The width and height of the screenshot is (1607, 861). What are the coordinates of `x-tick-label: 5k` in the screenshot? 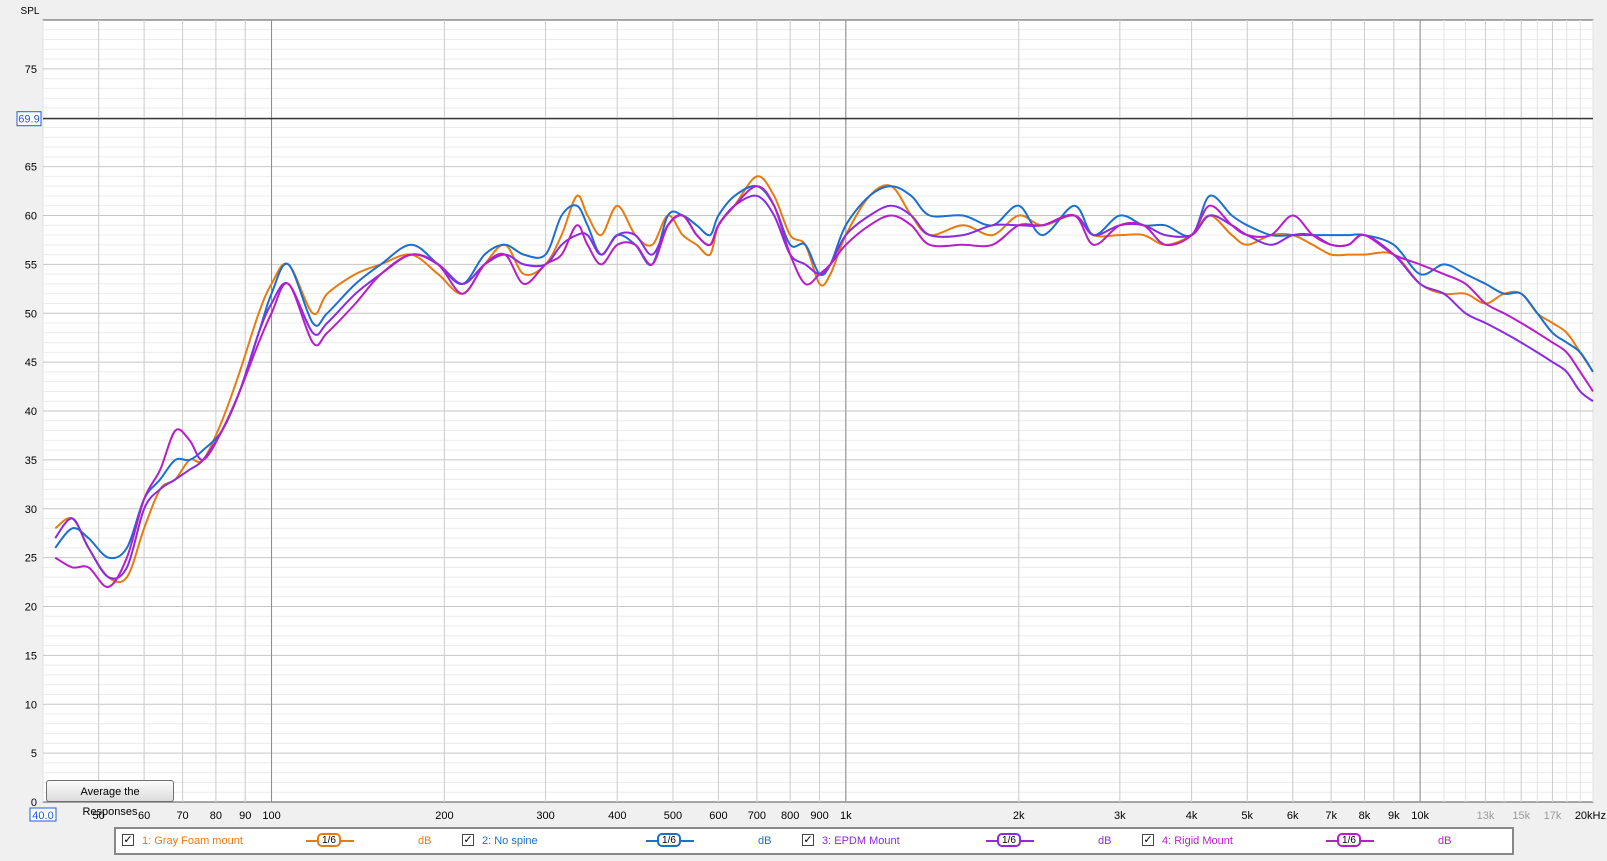 It's located at (1247, 816).